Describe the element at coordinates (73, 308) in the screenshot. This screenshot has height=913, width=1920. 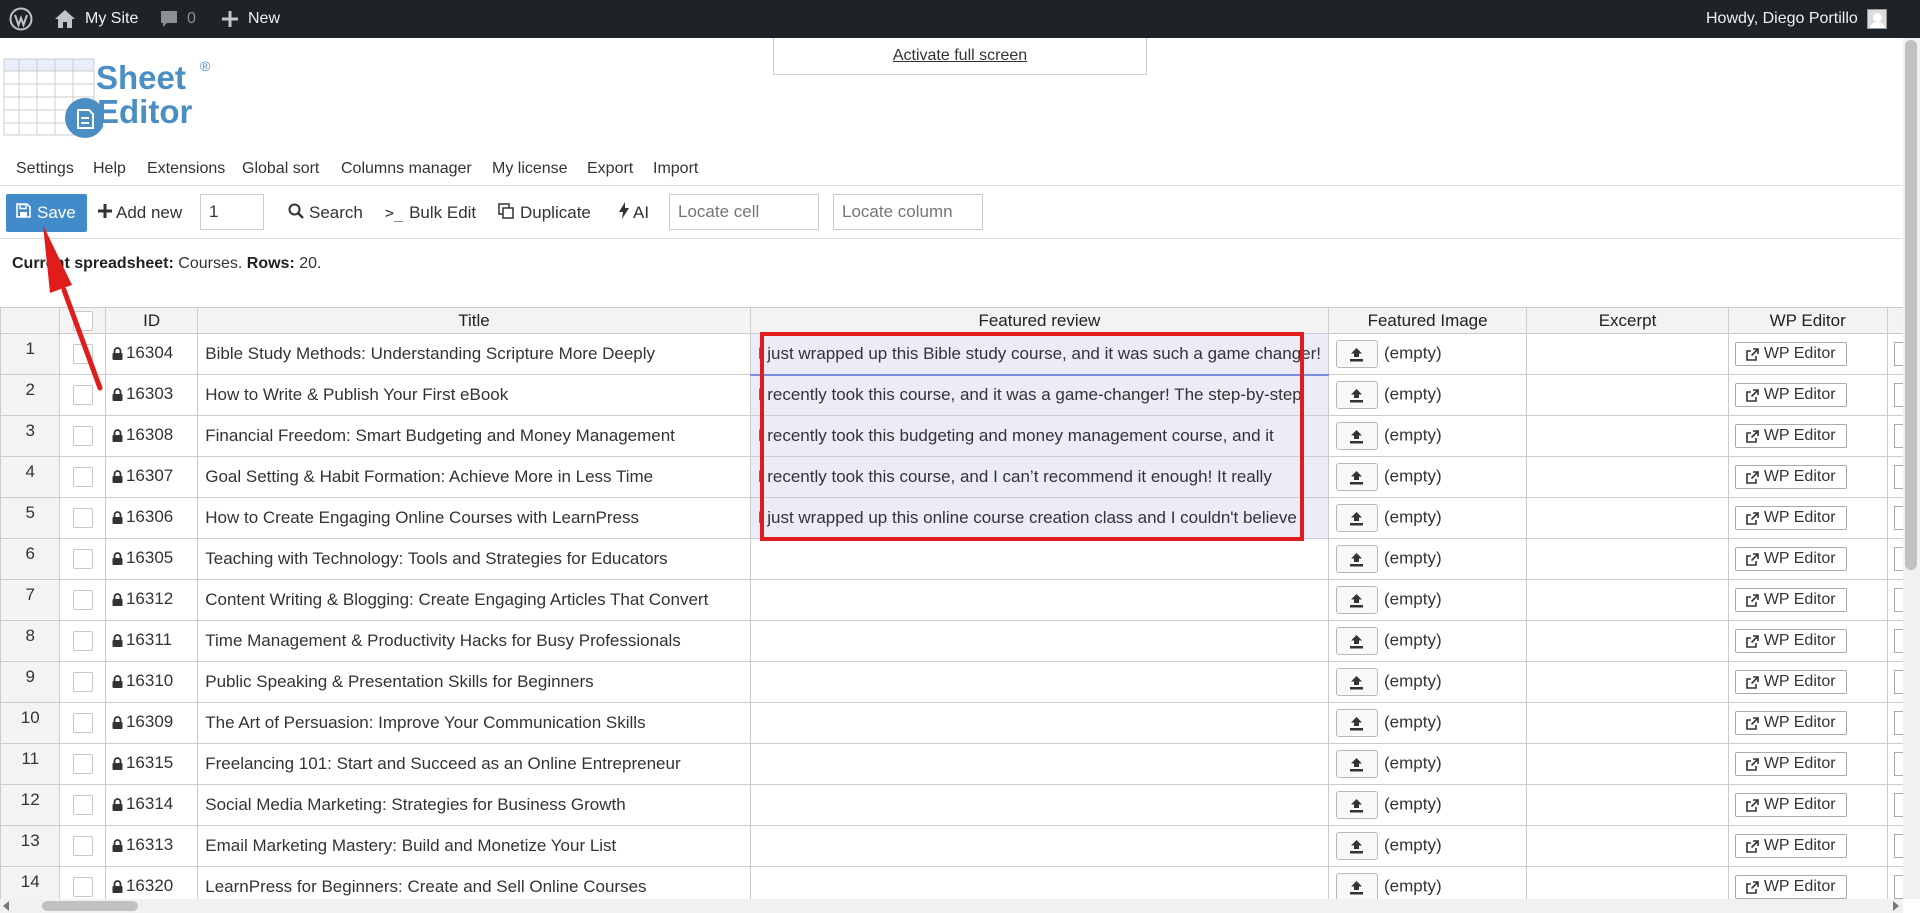
I see `red-arrow-annotation` at that location.